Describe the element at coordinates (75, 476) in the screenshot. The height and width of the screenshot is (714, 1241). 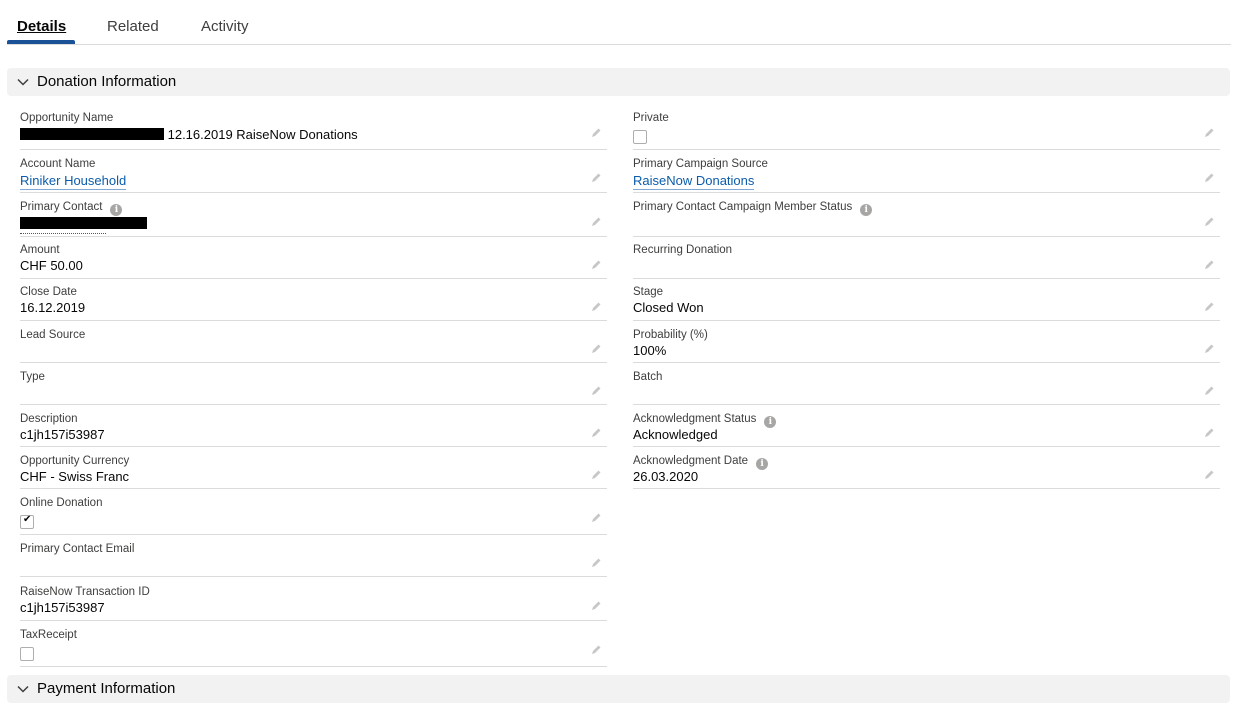
I see `field-value: CHF - Swiss Franc` at that location.